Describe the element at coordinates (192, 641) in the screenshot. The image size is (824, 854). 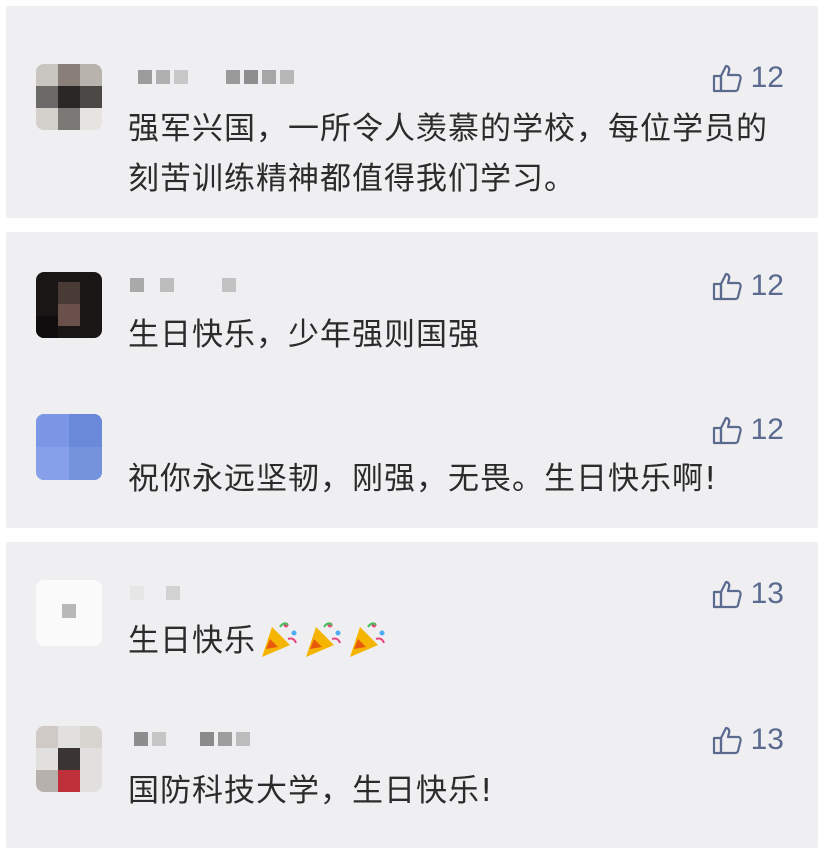
I see `comment-text-body: 生日快乐` at that location.